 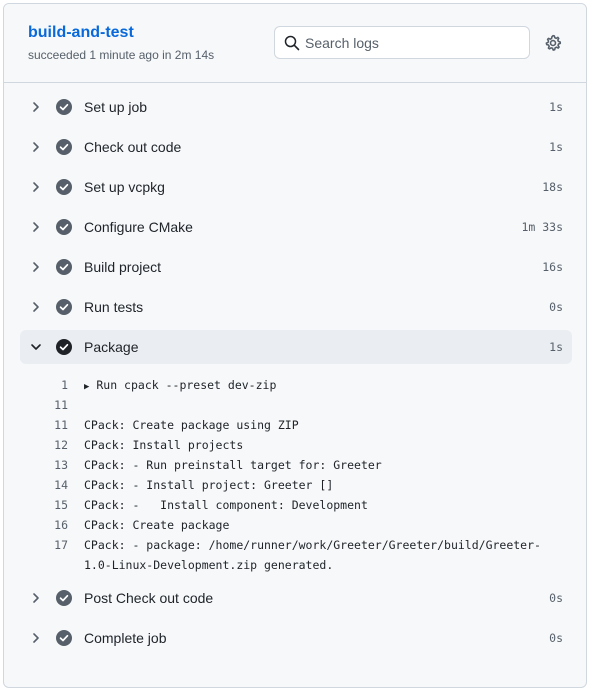 What do you see at coordinates (296, 307) in the screenshot?
I see `step-run-tests: Run tests 0s` at bounding box center [296, 307].